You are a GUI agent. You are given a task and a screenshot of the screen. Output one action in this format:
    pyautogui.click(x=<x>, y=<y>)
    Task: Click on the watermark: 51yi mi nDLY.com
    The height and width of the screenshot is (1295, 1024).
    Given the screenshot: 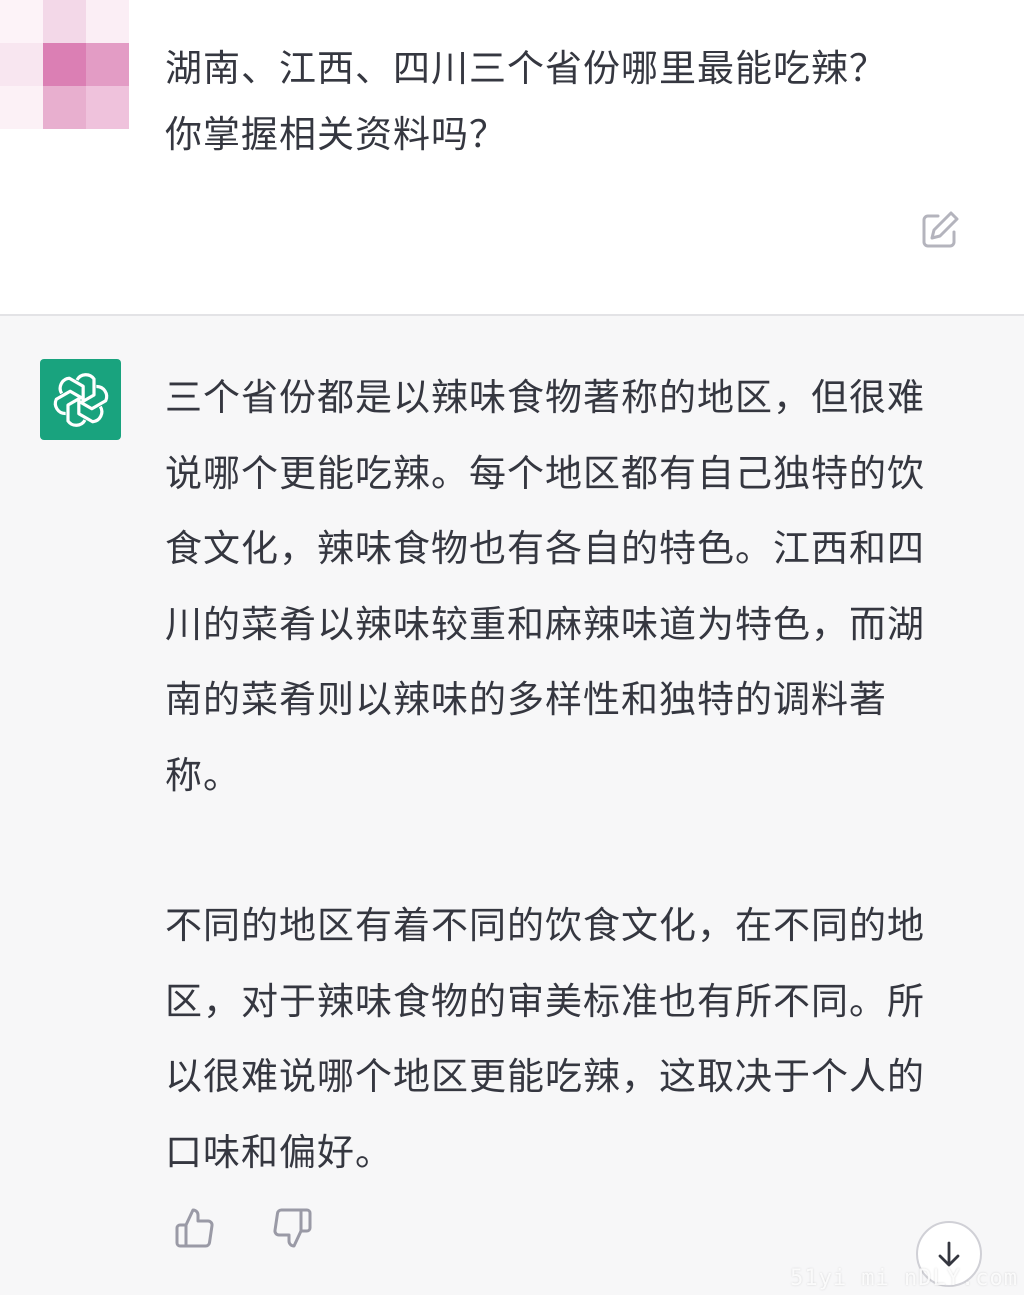 What is the action you would take?
    pyautogui.click(x=904, y=1278)
    